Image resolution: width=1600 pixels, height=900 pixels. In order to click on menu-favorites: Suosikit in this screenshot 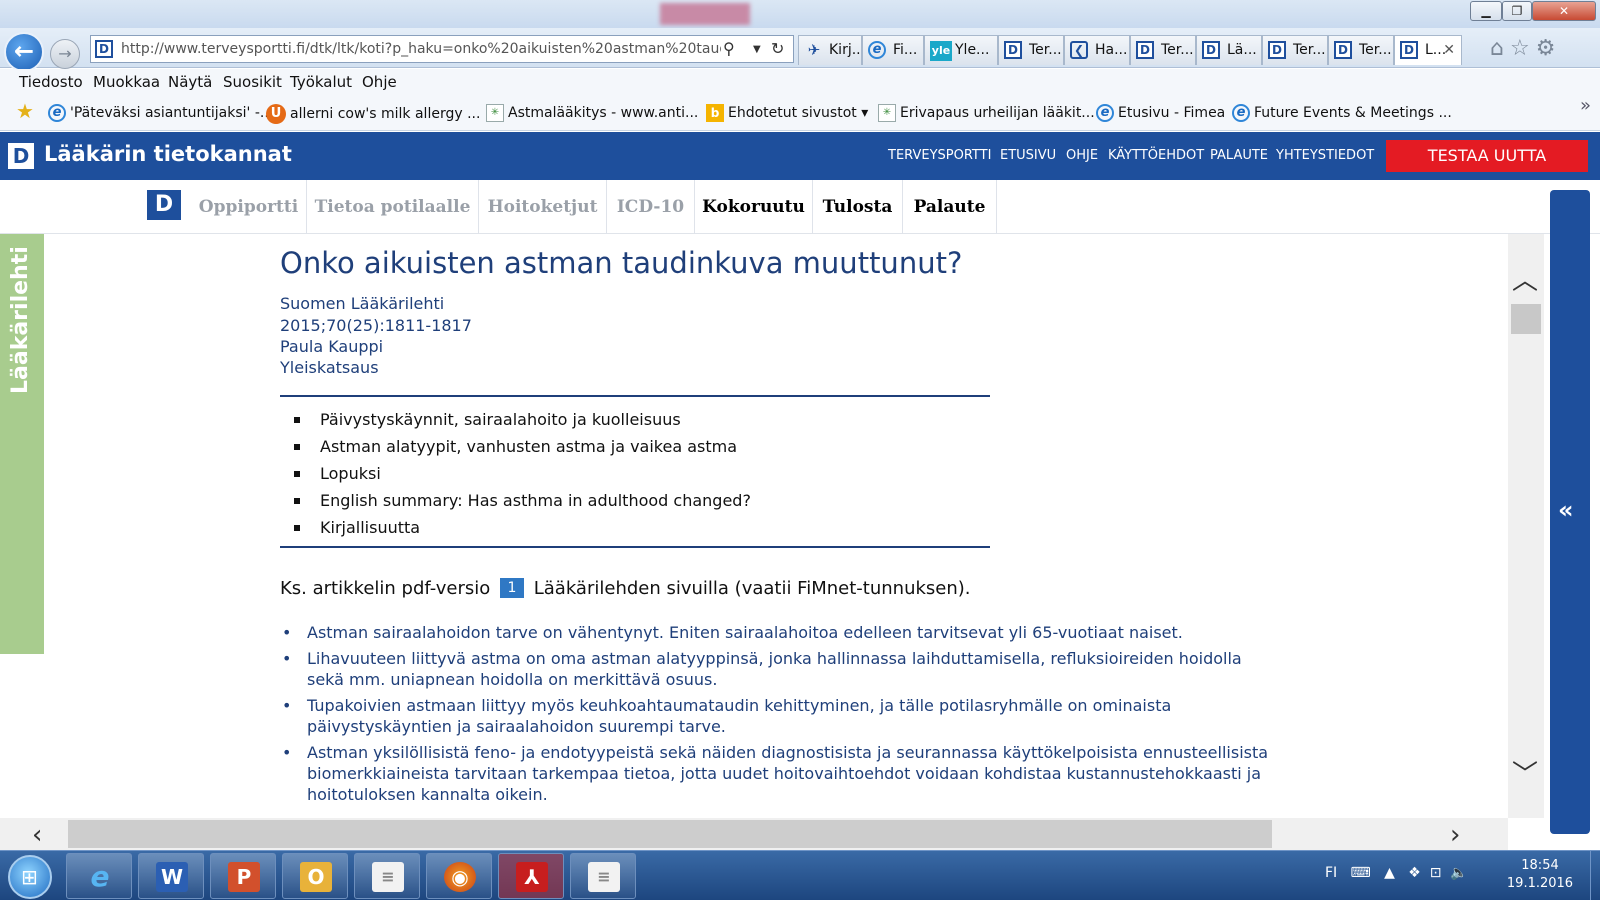, I will do `click(252, 82)`.